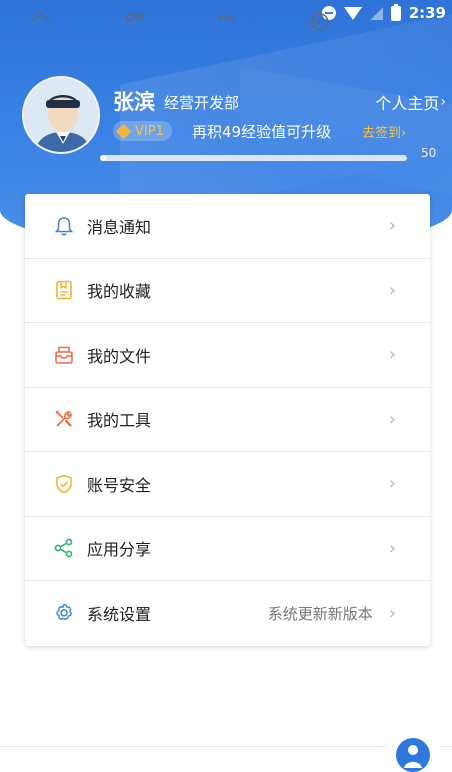  I want to click on bell-icon, so click(64, 226).